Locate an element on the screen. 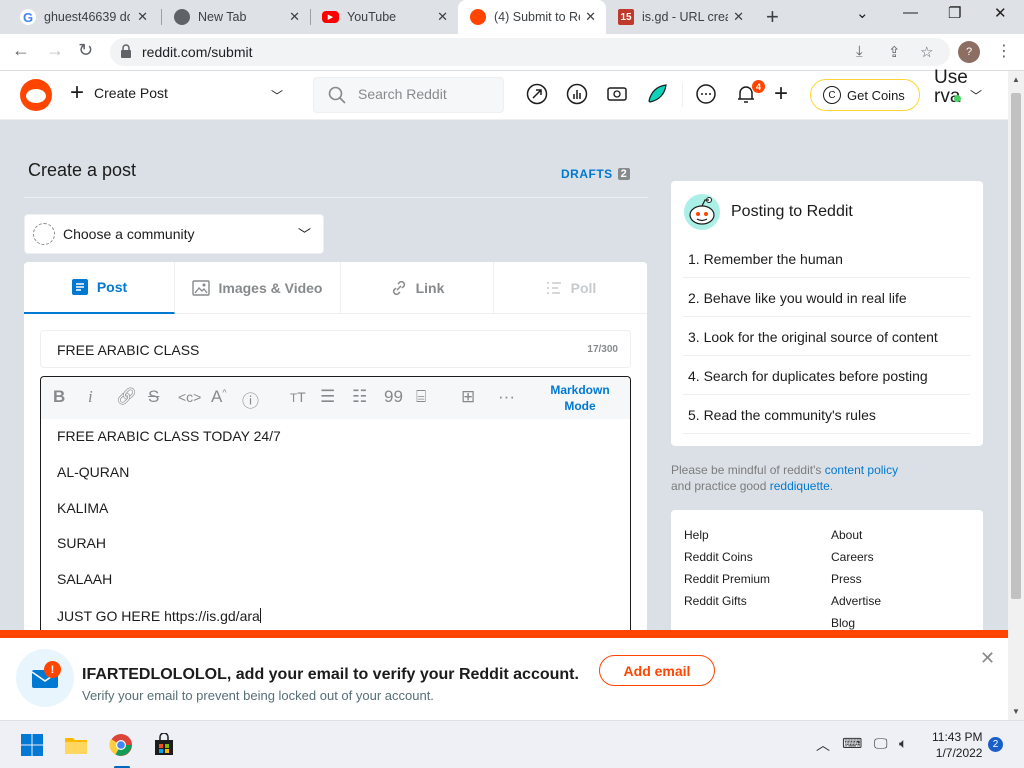 The width and height of the screenshot is (1024, 768). numbered-list-icon: ☷ is located at coordinates (359, 397).